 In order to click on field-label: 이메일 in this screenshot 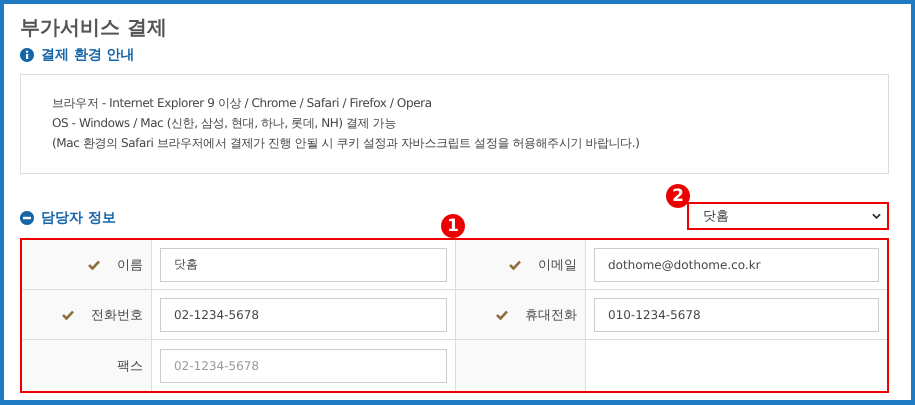, I will do `click(557, 265)`.